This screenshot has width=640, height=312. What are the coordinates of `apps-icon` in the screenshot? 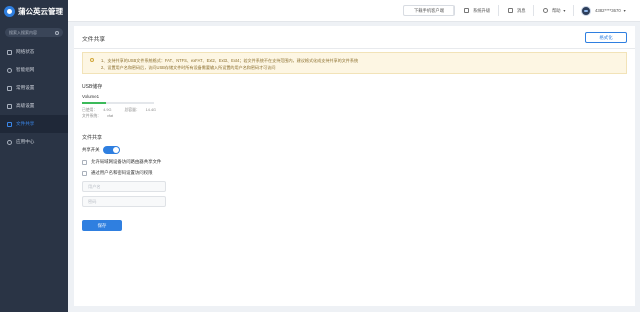 It's located at (9, 142).